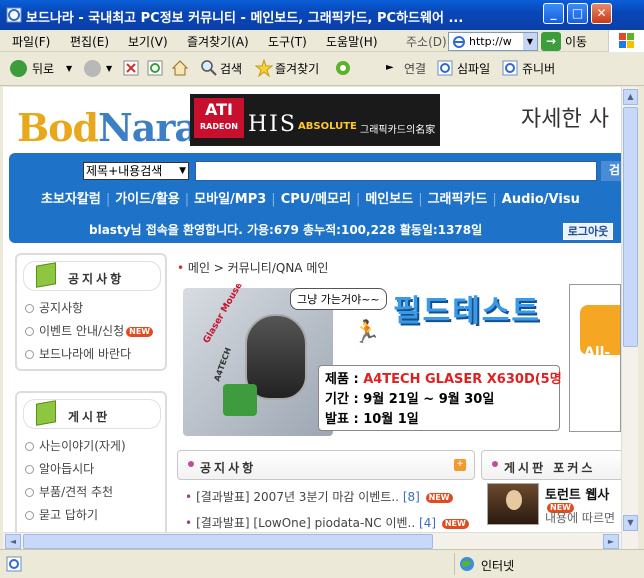 The height and width of the screenshot is (578, 644). What do you see at coordinates (297, 497) in the screenshot?
I see `notice-text: [결과발표] 2007년 3분기 마감 이벤트..` at bounding box center [297, 497].